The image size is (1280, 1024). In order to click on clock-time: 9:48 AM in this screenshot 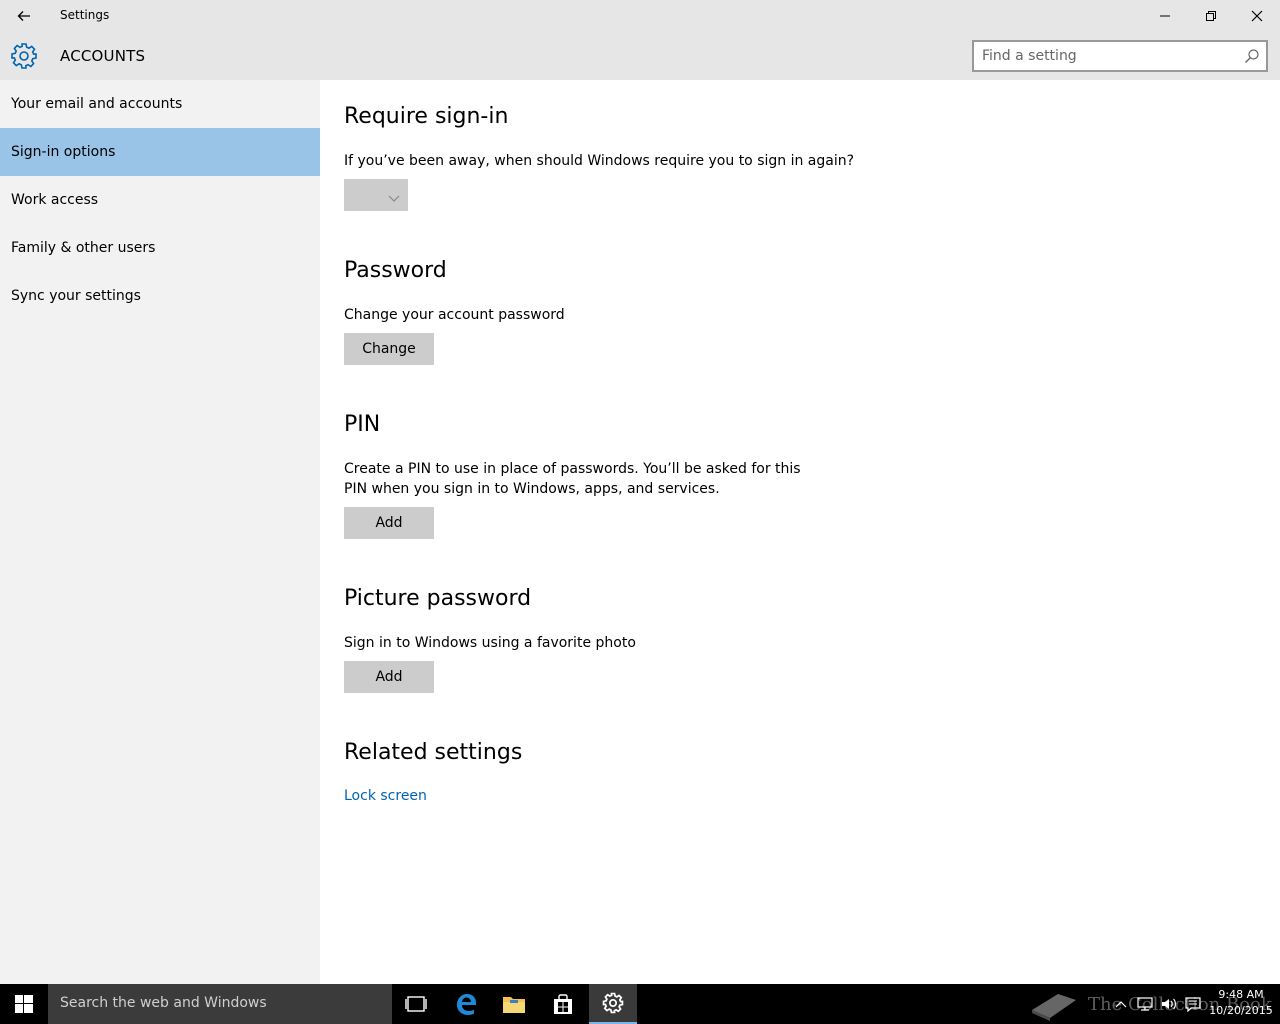, I will do `click(1241, 994)`.